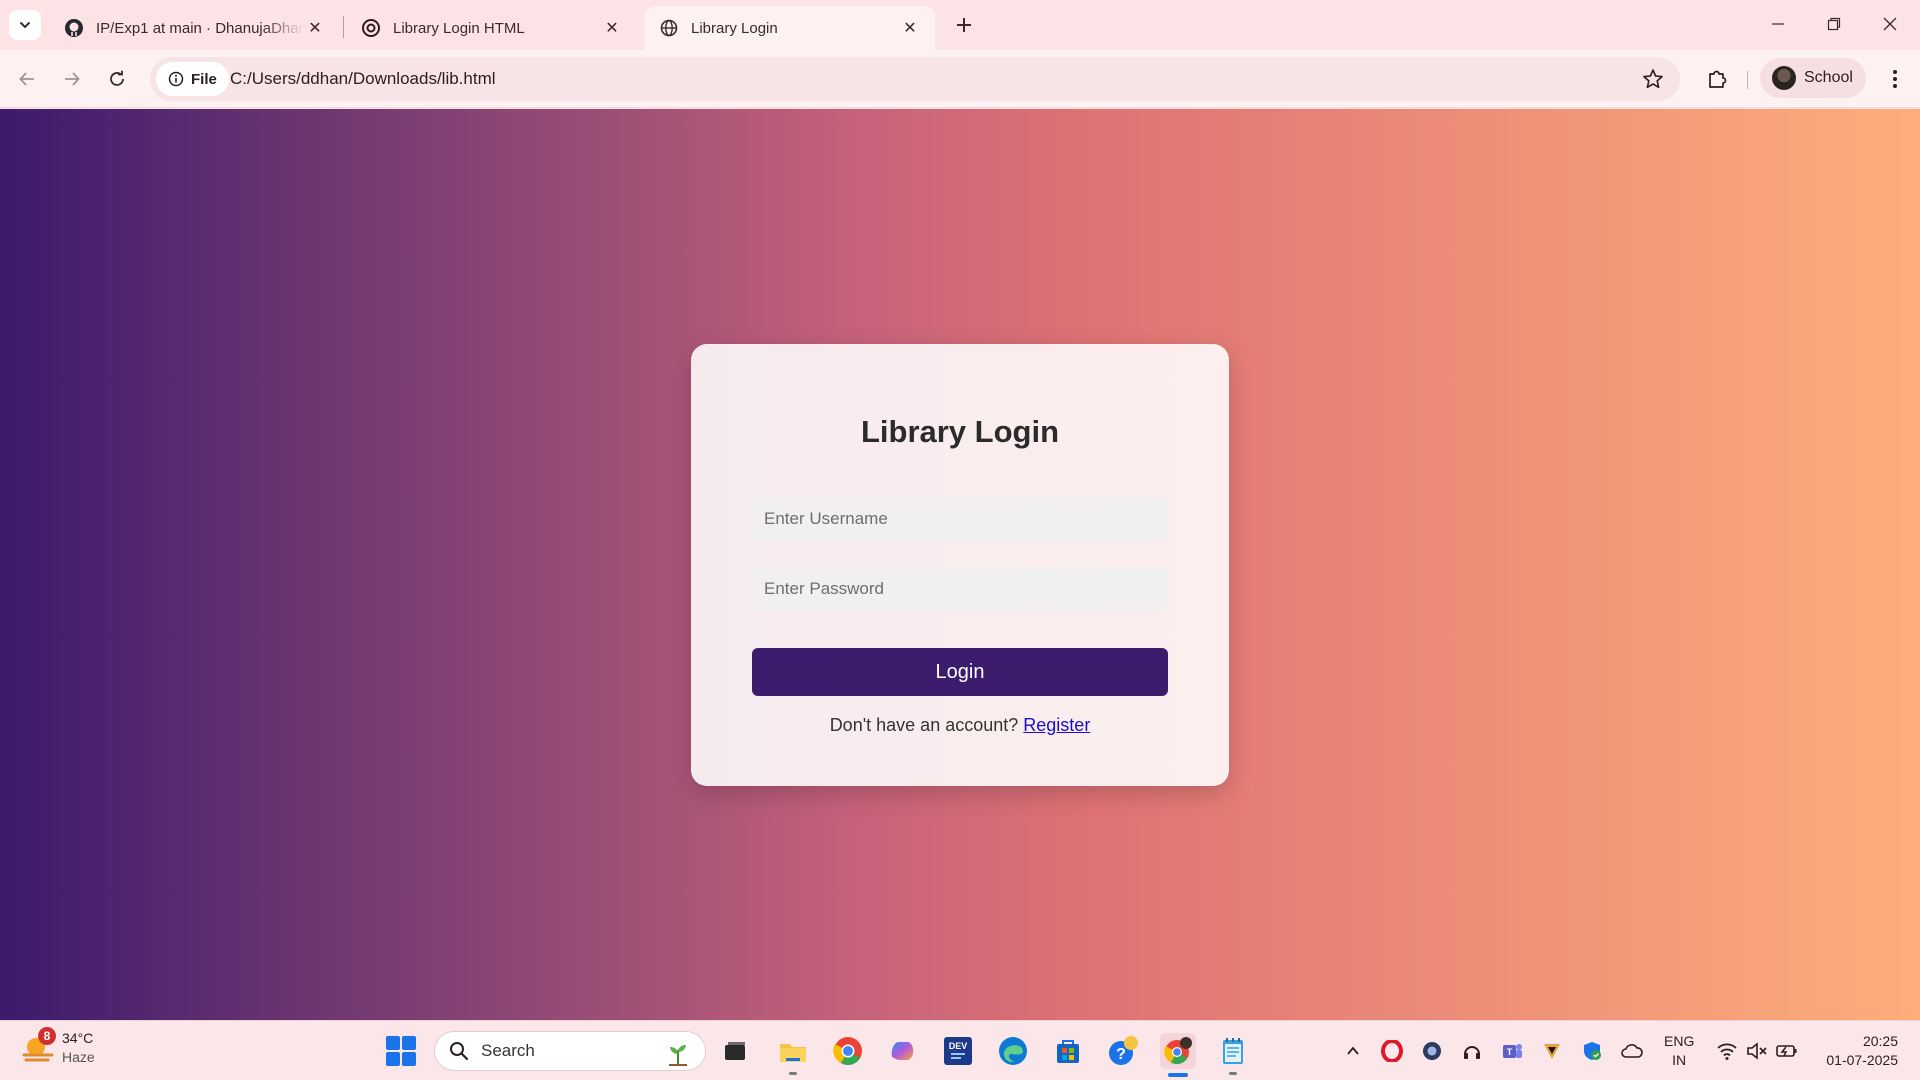  Describe the element at coordinates (960, 589) in the screenshot. I see `password-input` at that location.